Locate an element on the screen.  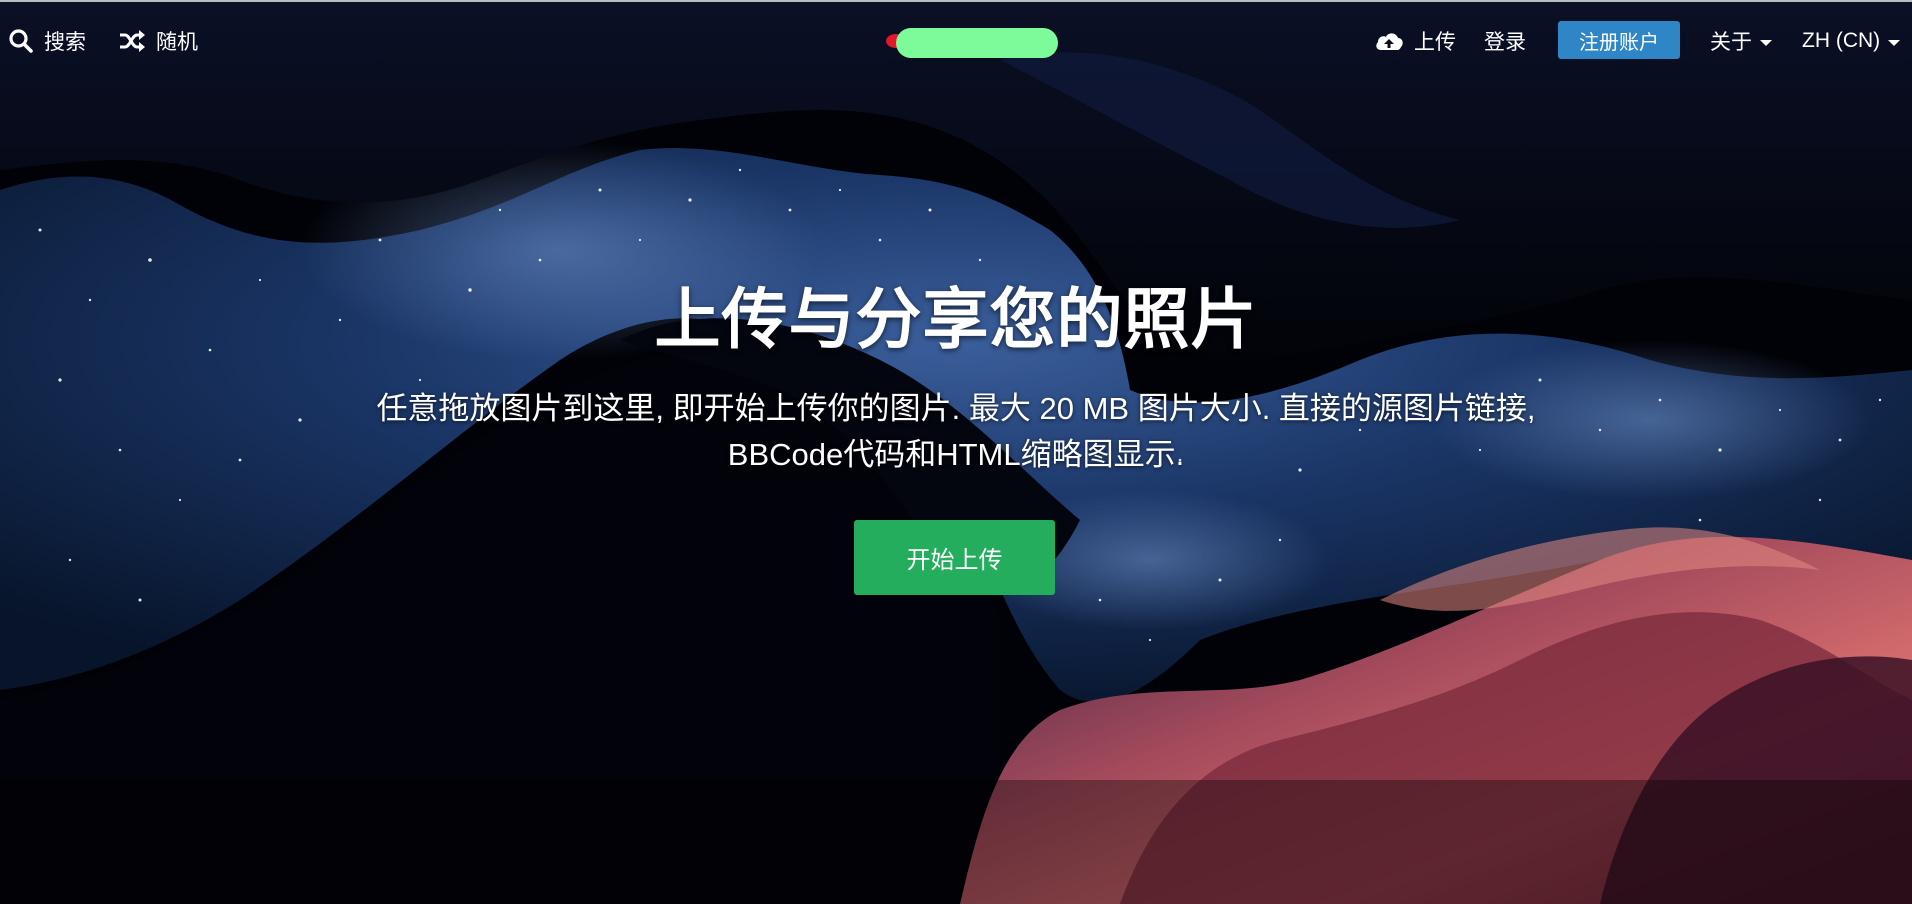
nav-login: 登录 is located at coordinates (1505, 41).